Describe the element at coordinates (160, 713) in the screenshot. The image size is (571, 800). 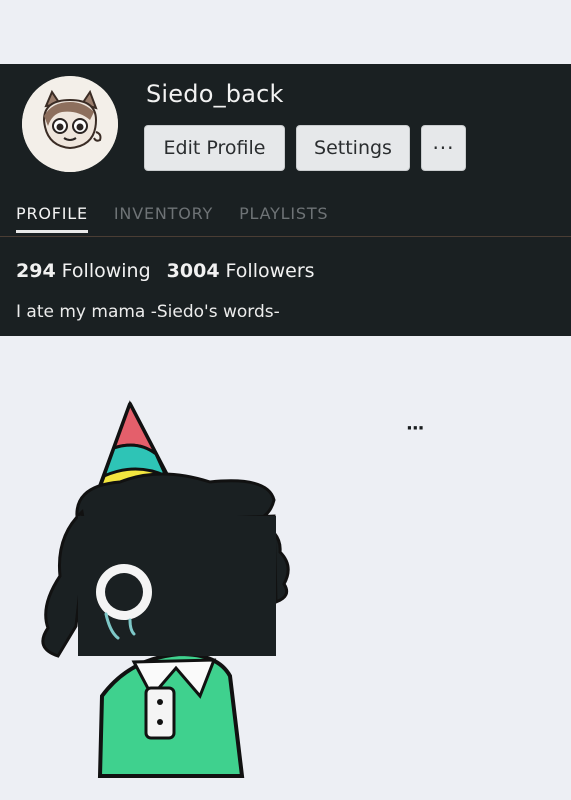
I see `shirt-placket` at that location.